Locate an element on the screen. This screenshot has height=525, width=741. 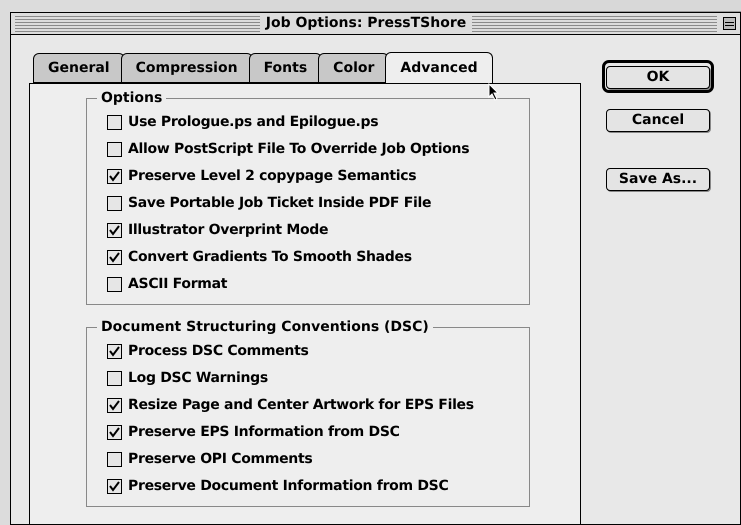
checkbox-label: Log DSC Warnings is located at coordinates (198, 378).